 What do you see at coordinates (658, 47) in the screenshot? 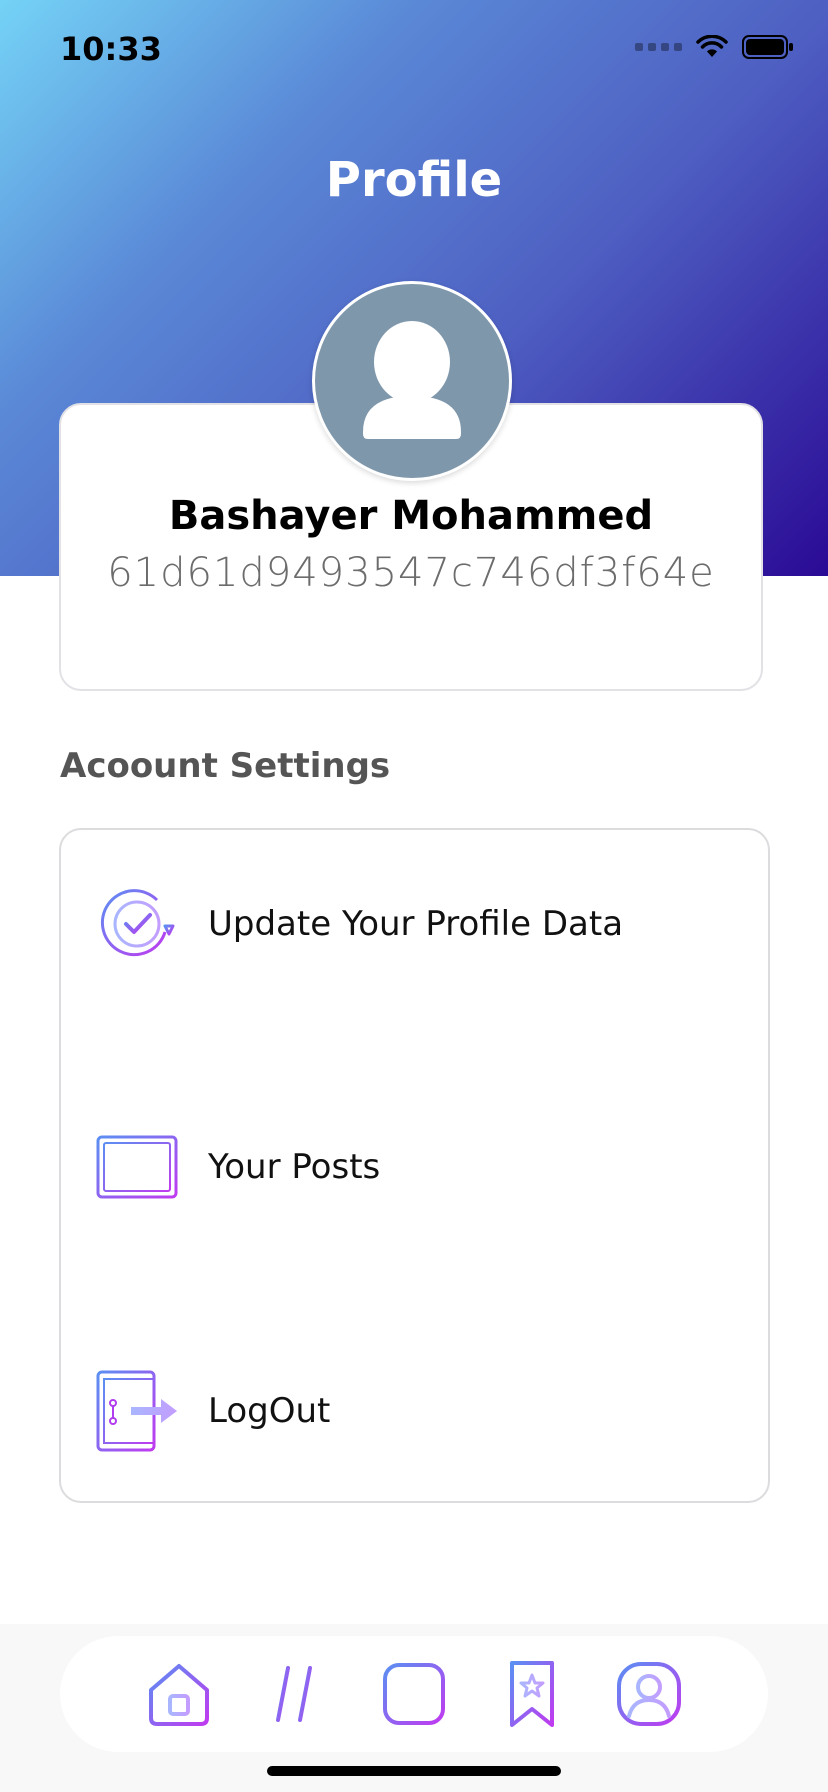
I see `cellular-signal-icon` at bounding box center [658, 47].